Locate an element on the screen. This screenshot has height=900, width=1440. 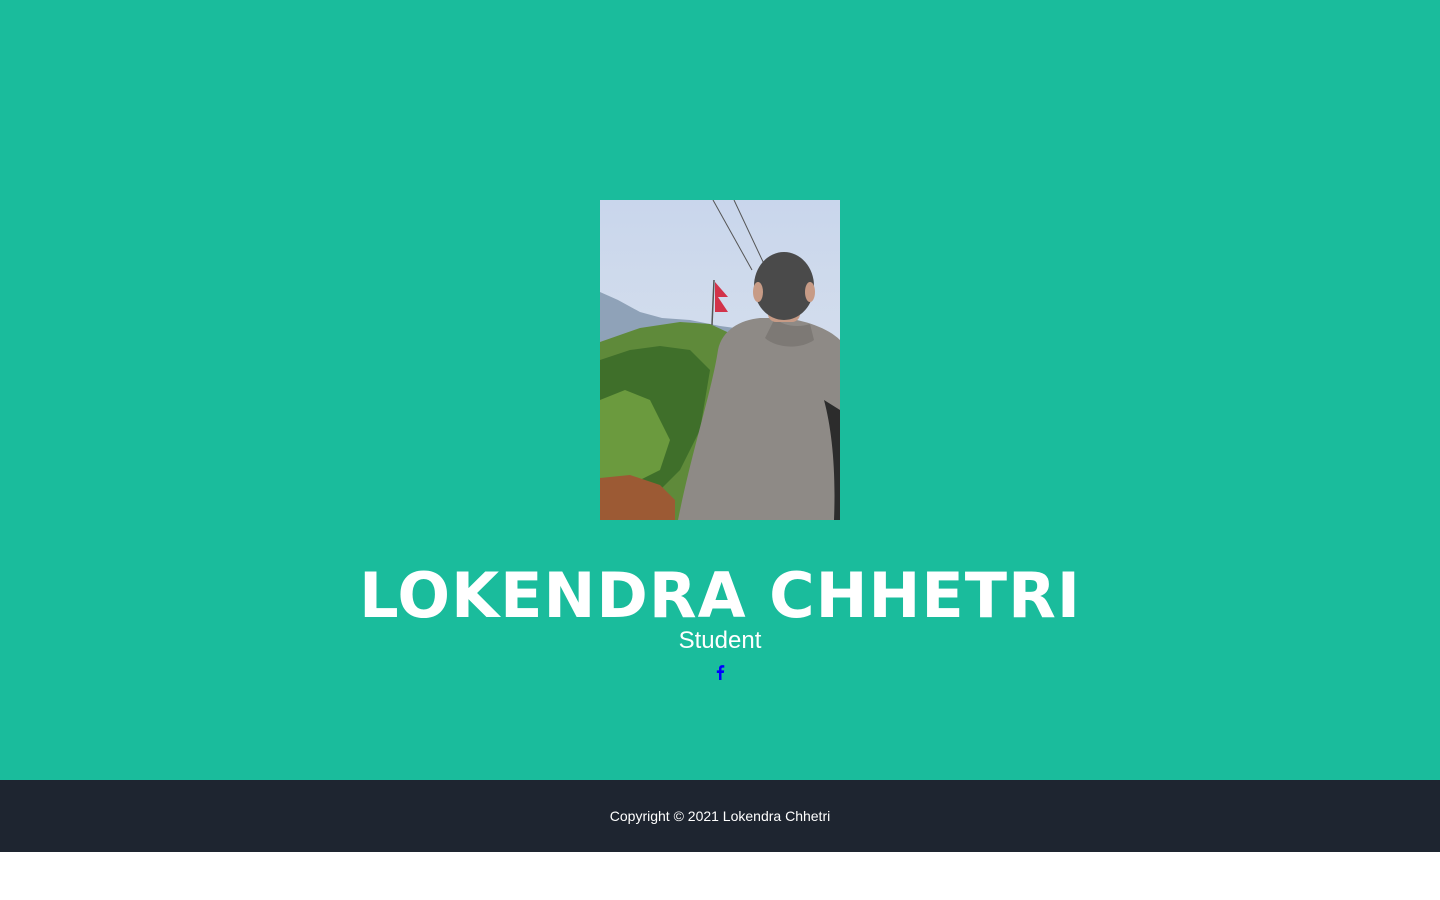
facebook-icon is located at coordinates (720, 672).